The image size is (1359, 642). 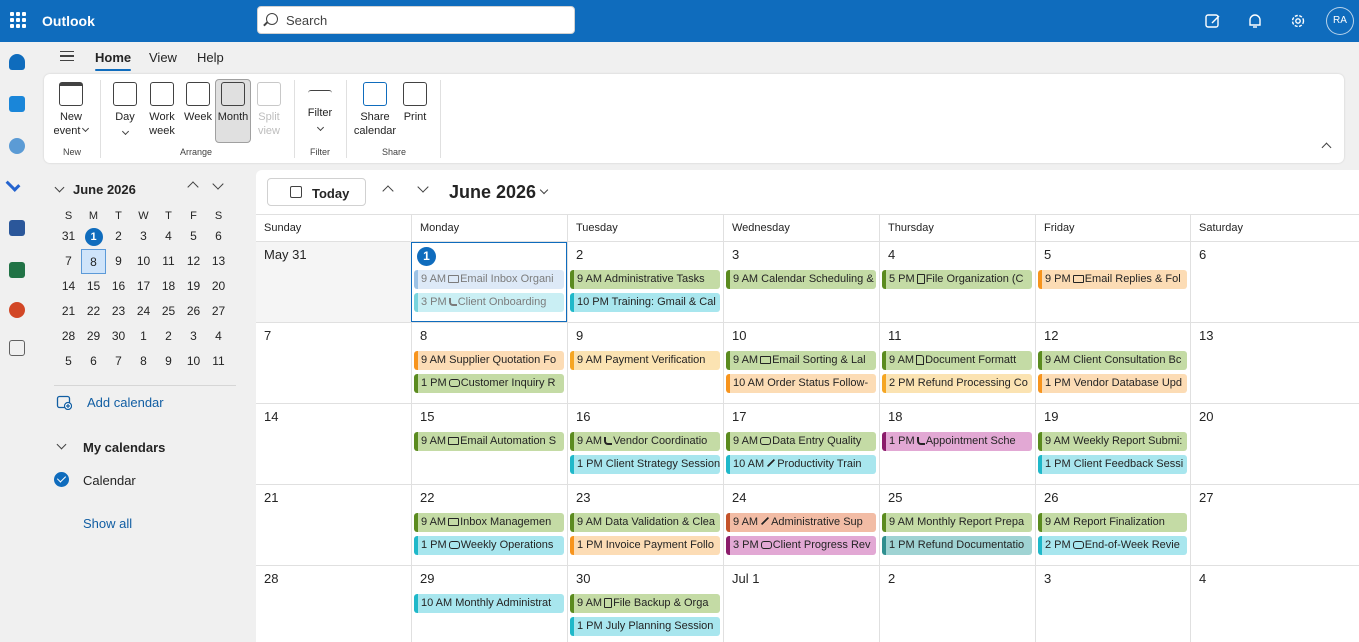 What do you see at coordinates (218, 286) in the screenshot?
I see `mini-day: 20` at bounding box center [218, 286].